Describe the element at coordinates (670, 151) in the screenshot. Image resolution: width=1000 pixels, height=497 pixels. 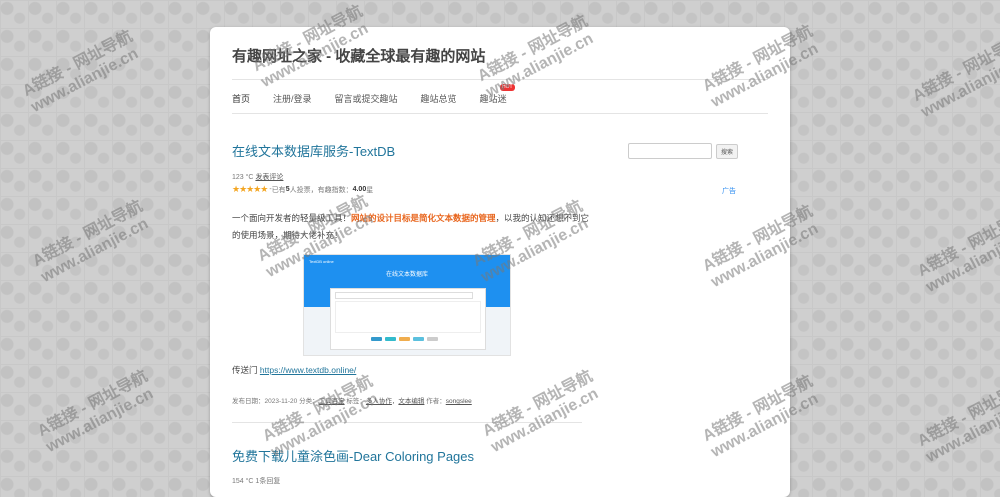
I see `search-input` at that location.